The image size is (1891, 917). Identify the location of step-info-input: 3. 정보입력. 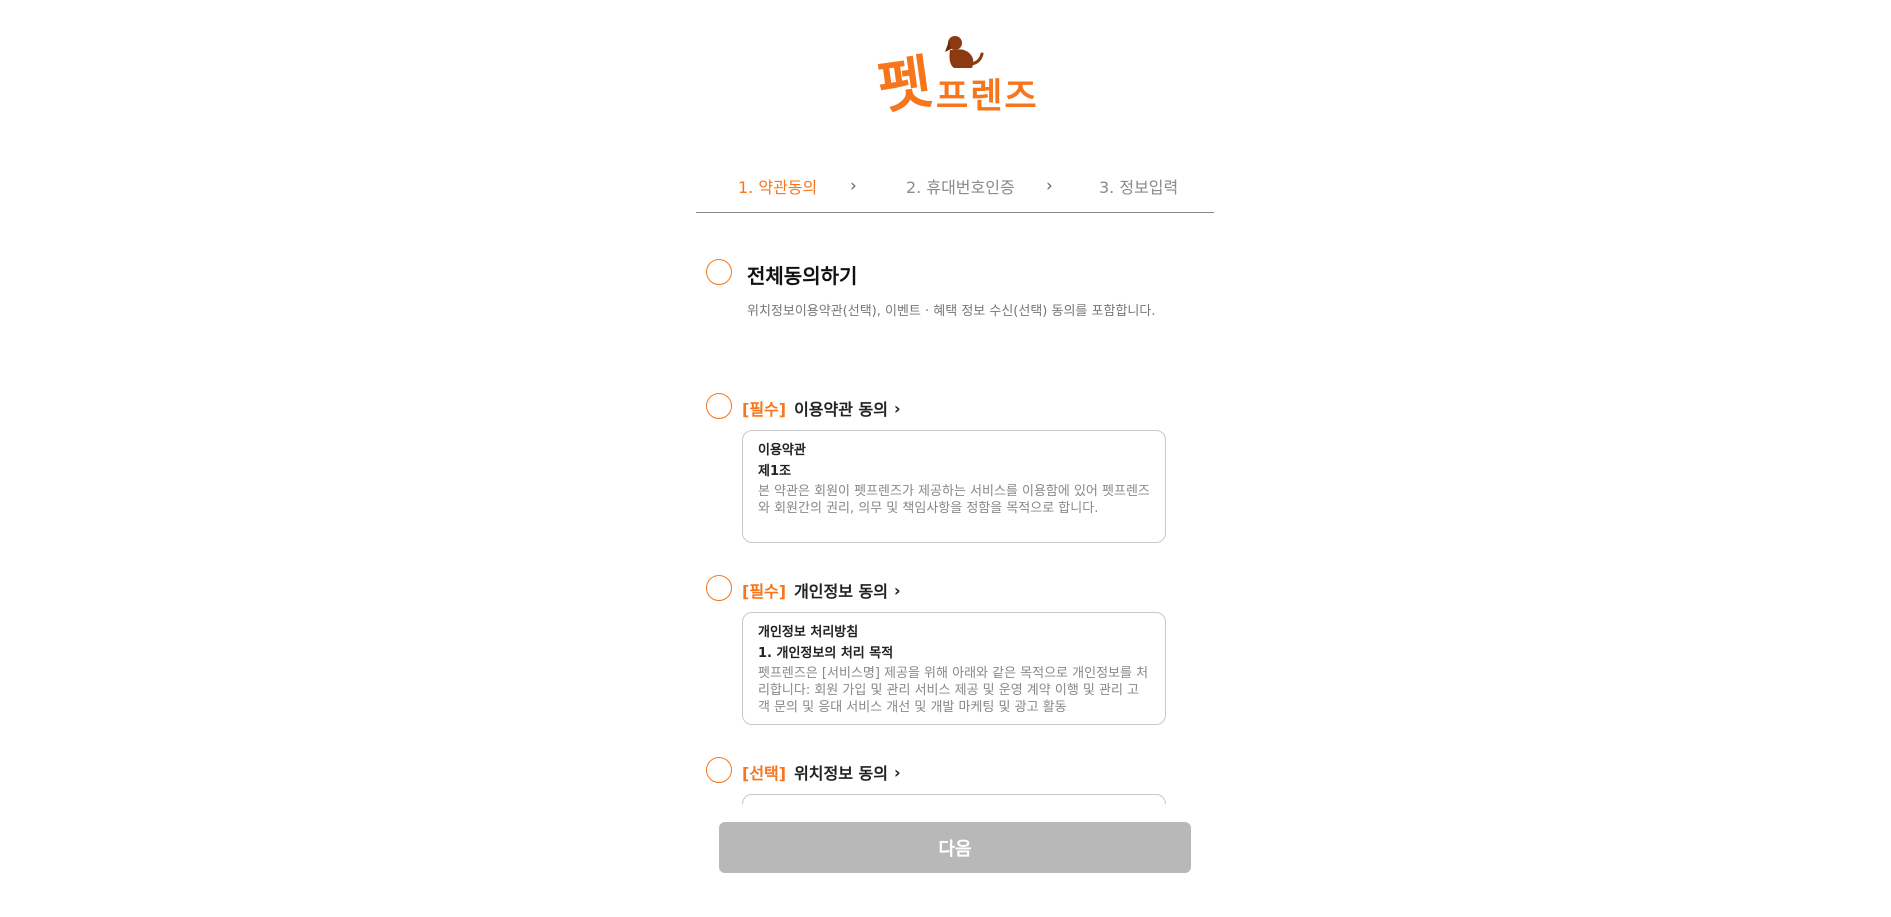
(1139, 187).